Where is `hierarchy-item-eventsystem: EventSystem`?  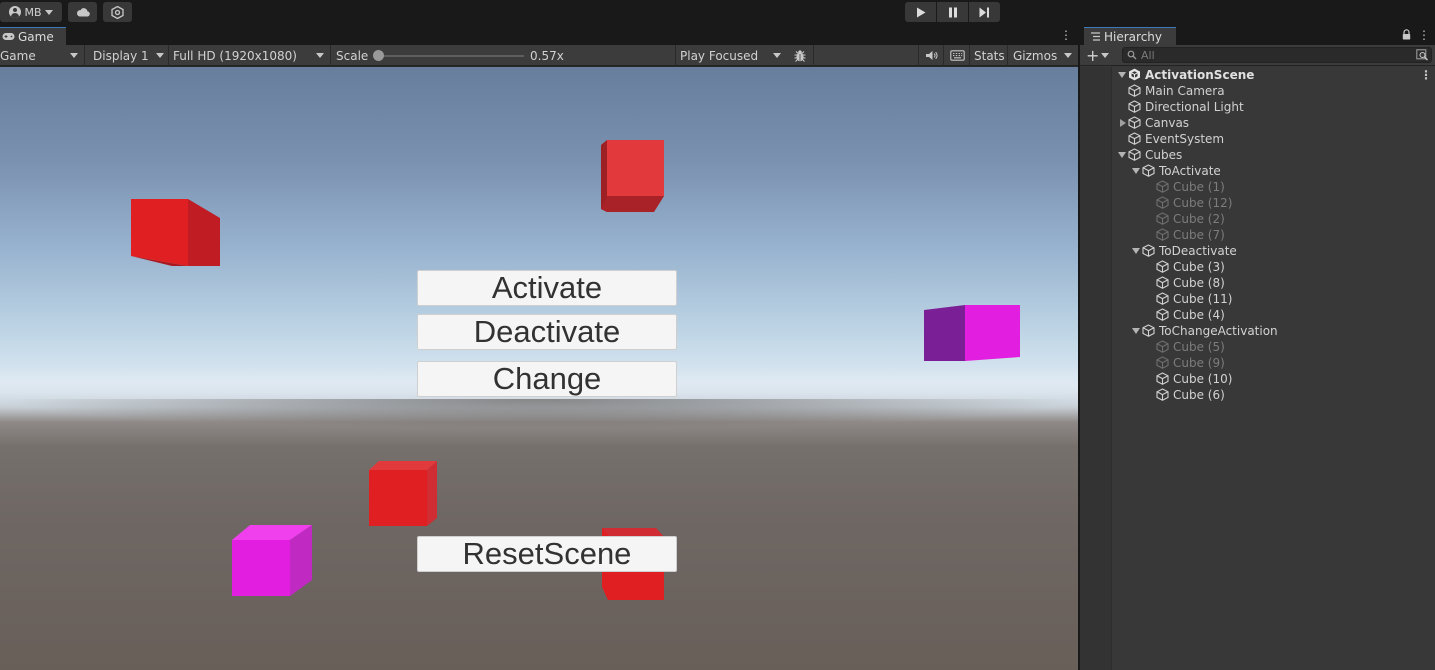
hierarchy-item-eventsystem: EventSystem is located at coordinates (1273, 139).